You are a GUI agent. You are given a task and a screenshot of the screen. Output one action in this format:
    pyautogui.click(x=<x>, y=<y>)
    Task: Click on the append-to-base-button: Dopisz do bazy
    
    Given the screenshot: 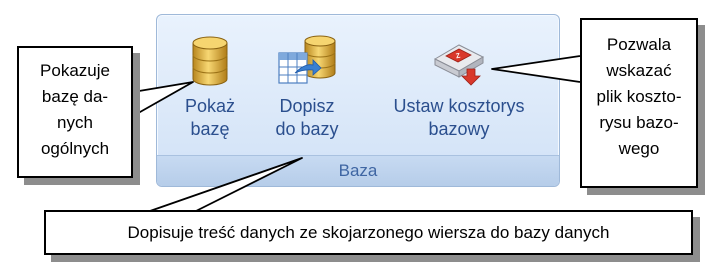 What is the action you would take?
    pyautogui.click(x=307, y=87)
    